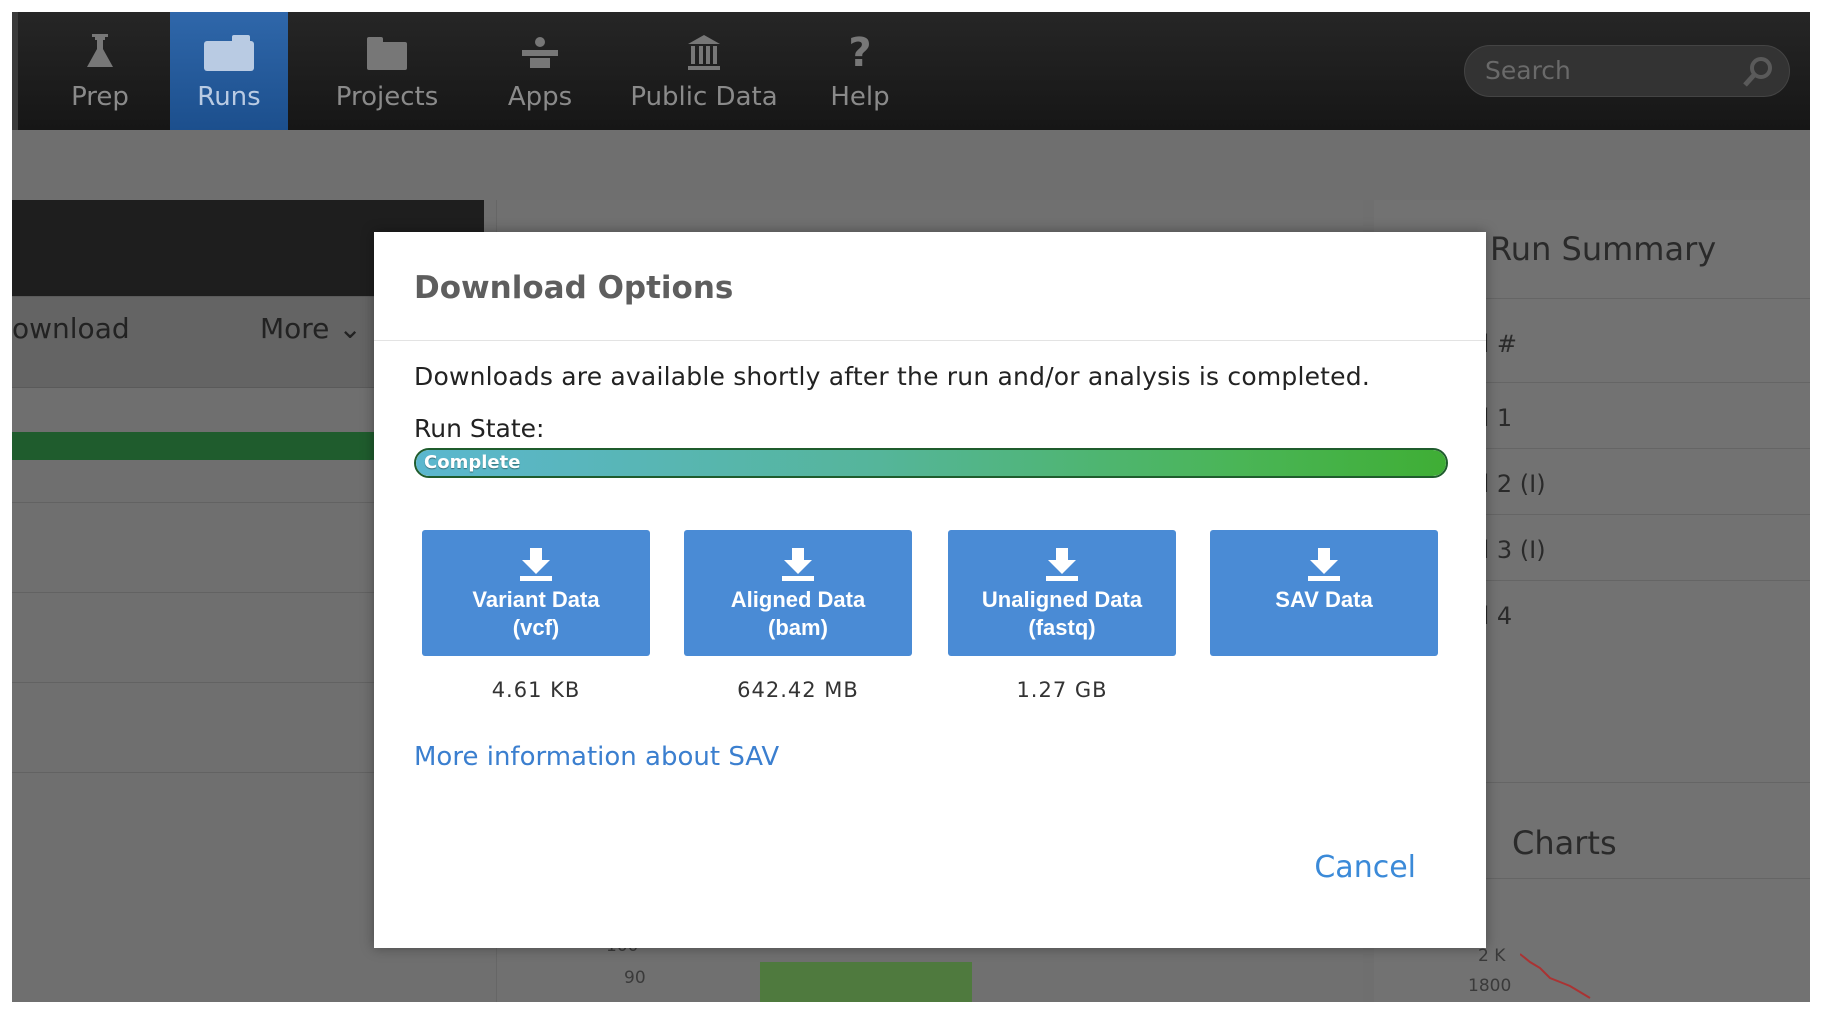  I want to click on button-label: Variant Data (vcf), so click(536, 613).